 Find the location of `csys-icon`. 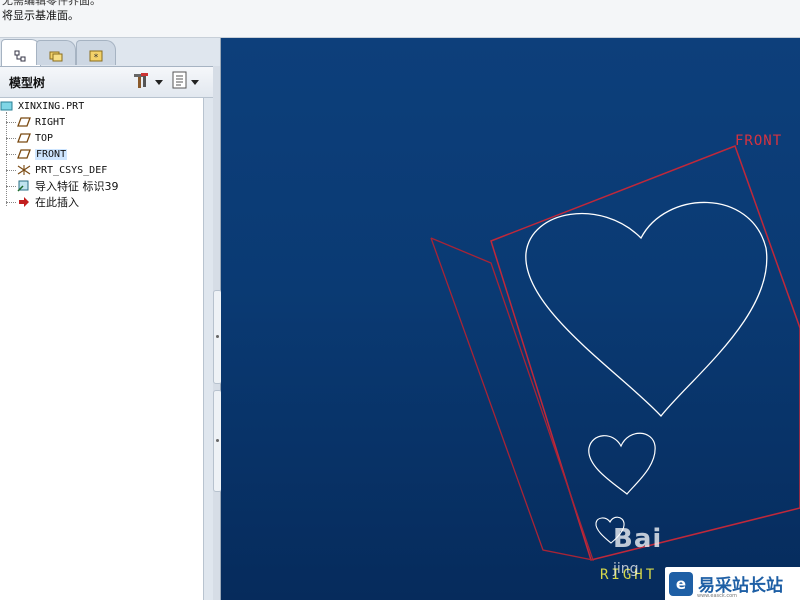

csys-icon is located at coordinates (24, 170).